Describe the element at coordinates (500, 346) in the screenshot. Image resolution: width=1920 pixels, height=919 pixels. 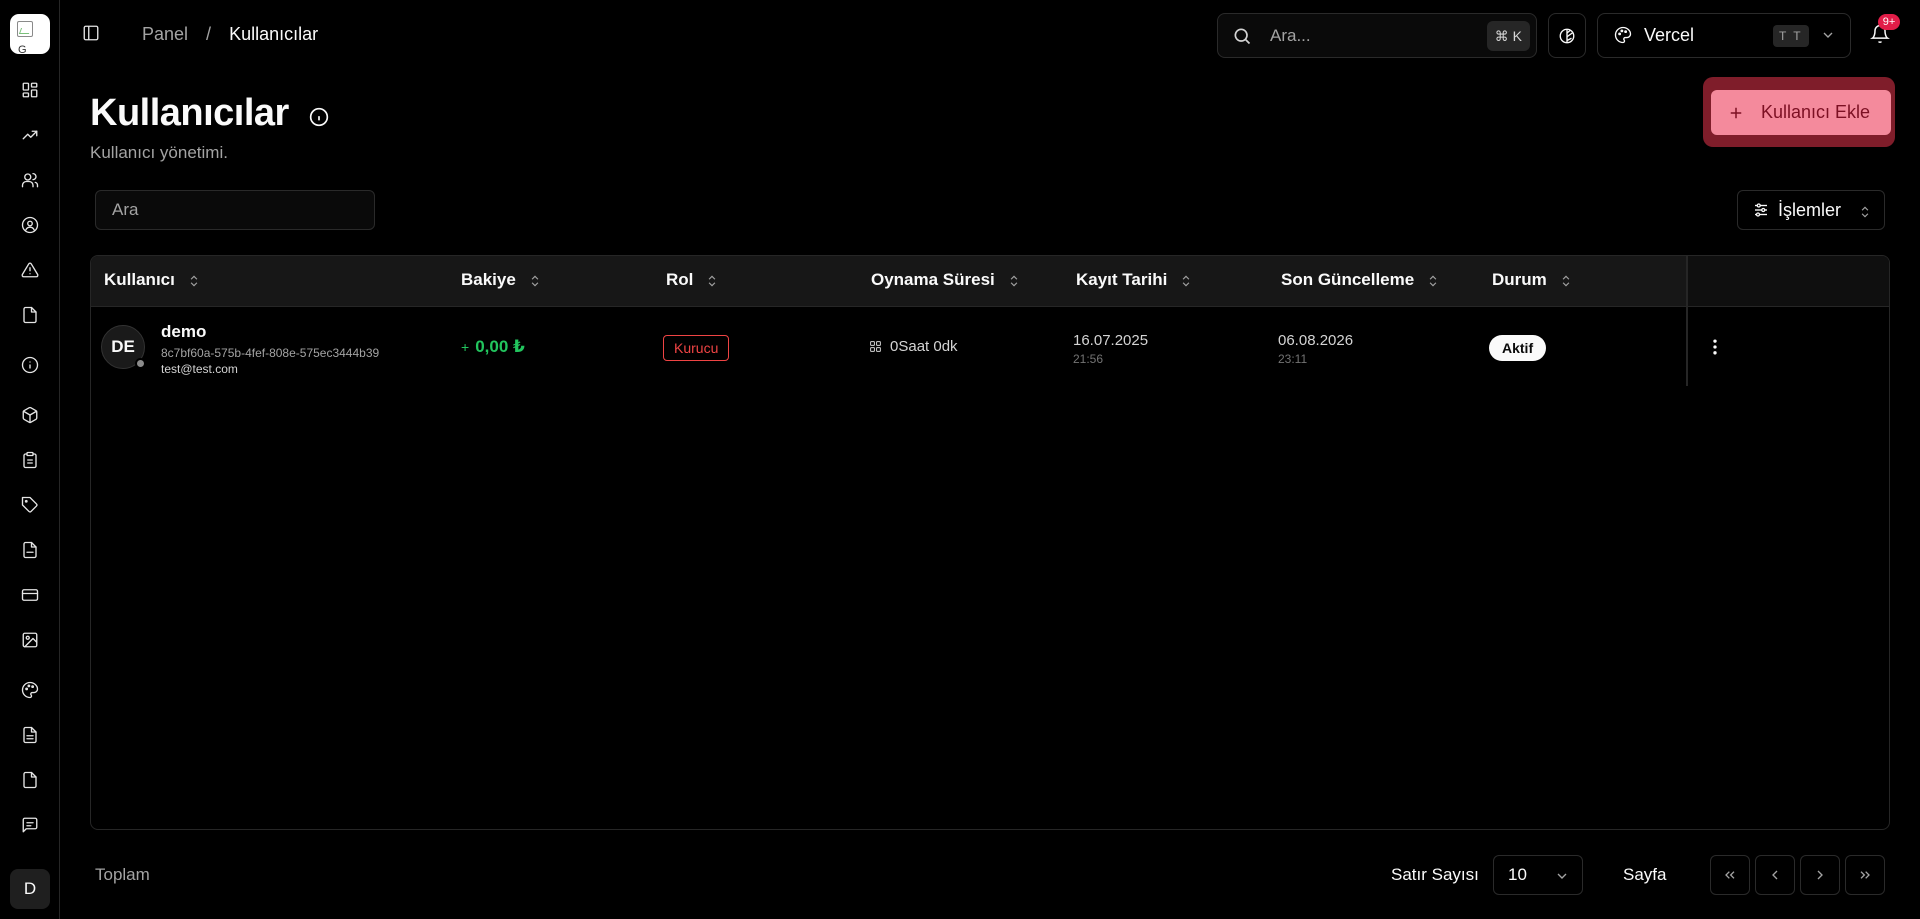
I see `balance-value: 0,00 ₺` at that location.